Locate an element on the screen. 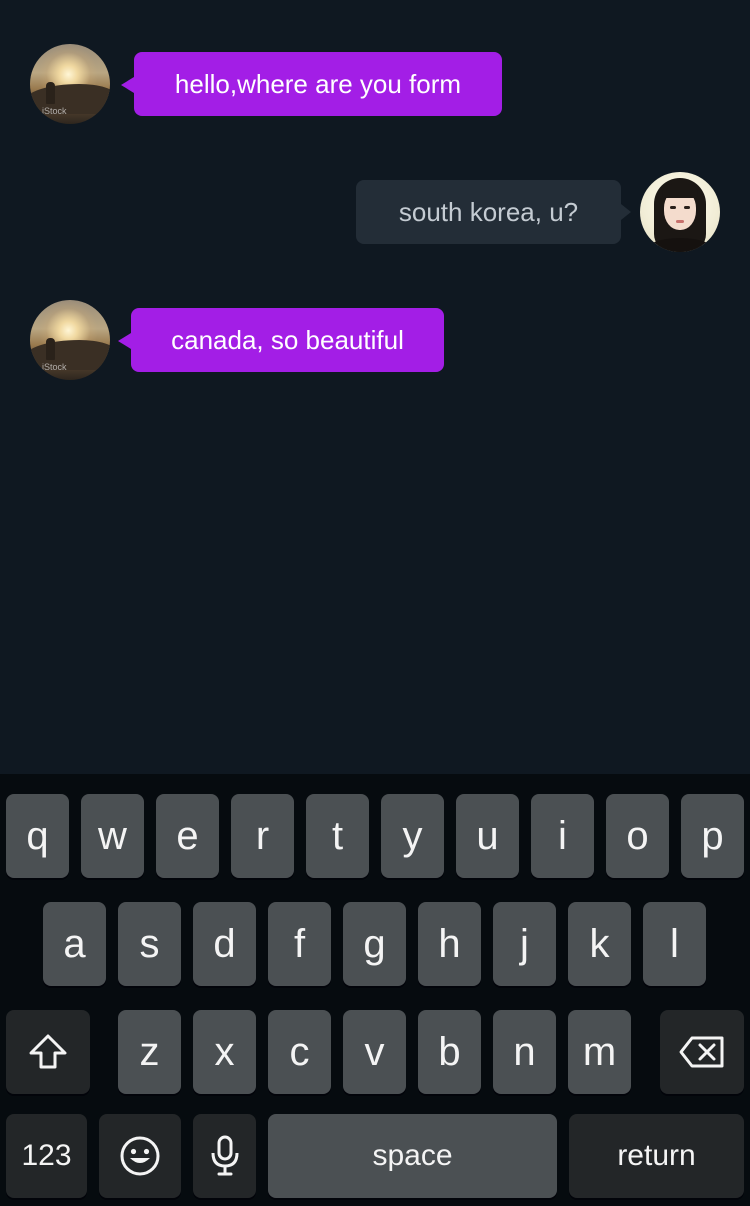 Image resolution: width=750 pixels, height=1206 pixels. microphone-icon is located at coordinates (224, 1155).